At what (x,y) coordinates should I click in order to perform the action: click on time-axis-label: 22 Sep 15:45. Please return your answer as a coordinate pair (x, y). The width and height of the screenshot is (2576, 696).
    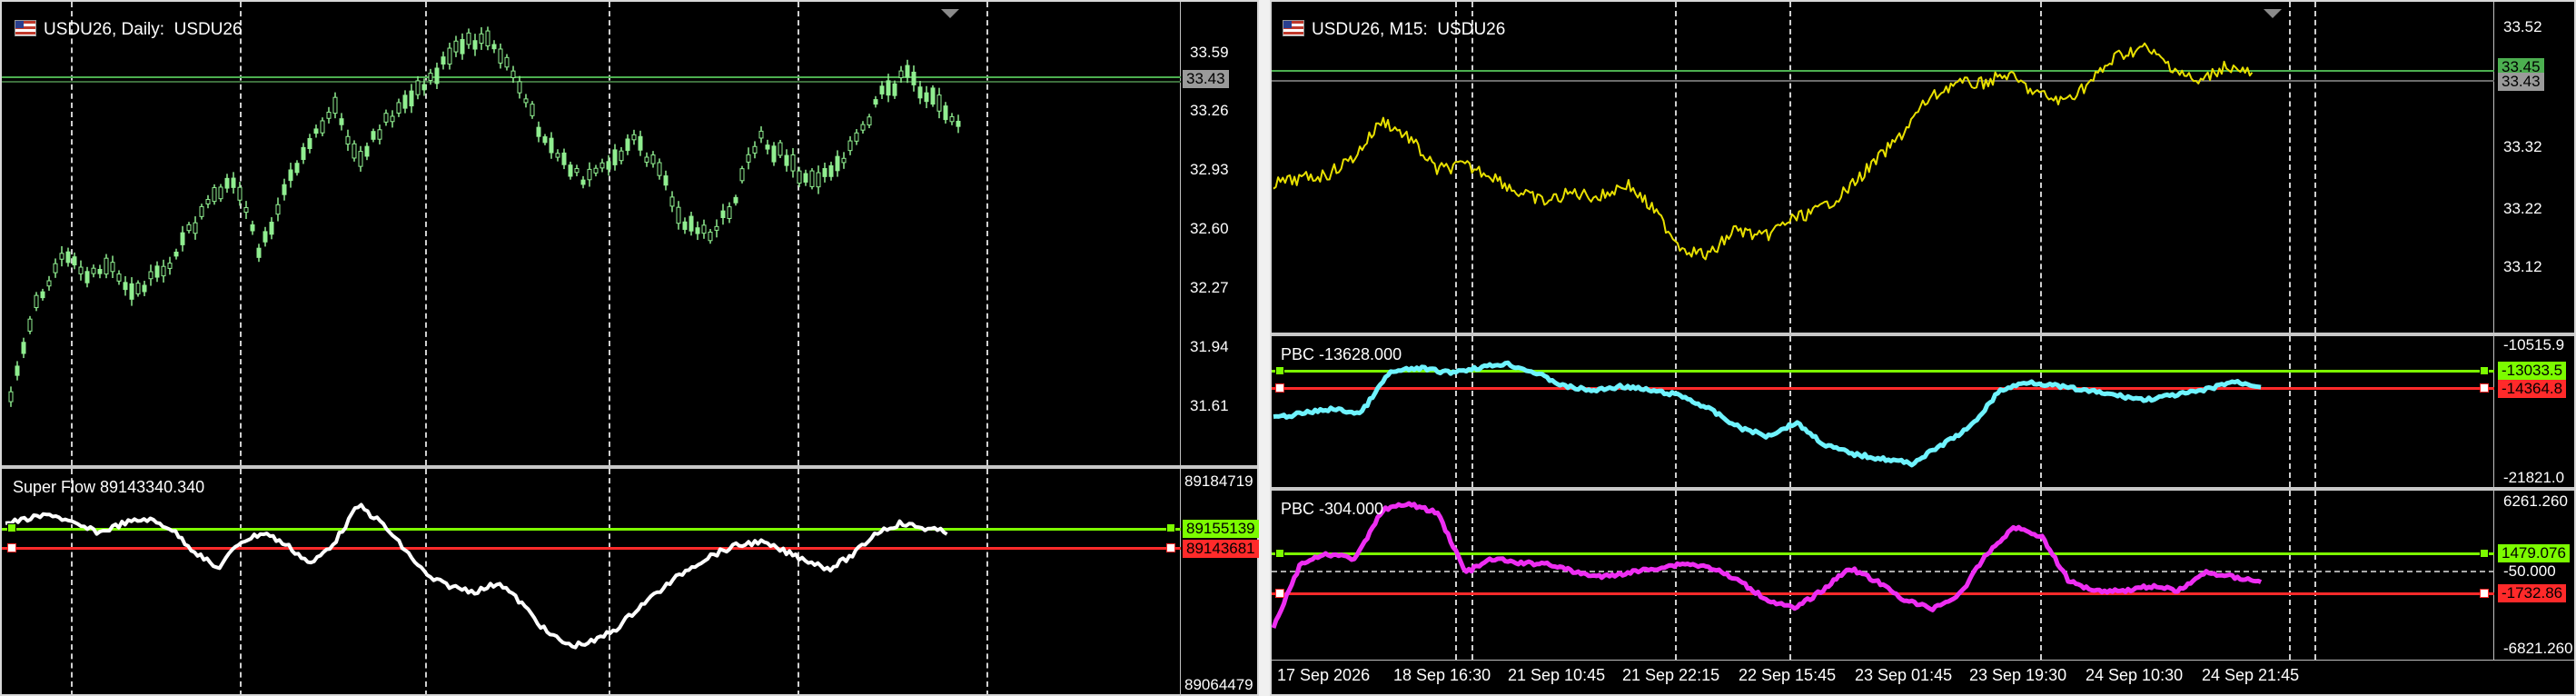
    Looking at the image, I should click on (1788, 675).